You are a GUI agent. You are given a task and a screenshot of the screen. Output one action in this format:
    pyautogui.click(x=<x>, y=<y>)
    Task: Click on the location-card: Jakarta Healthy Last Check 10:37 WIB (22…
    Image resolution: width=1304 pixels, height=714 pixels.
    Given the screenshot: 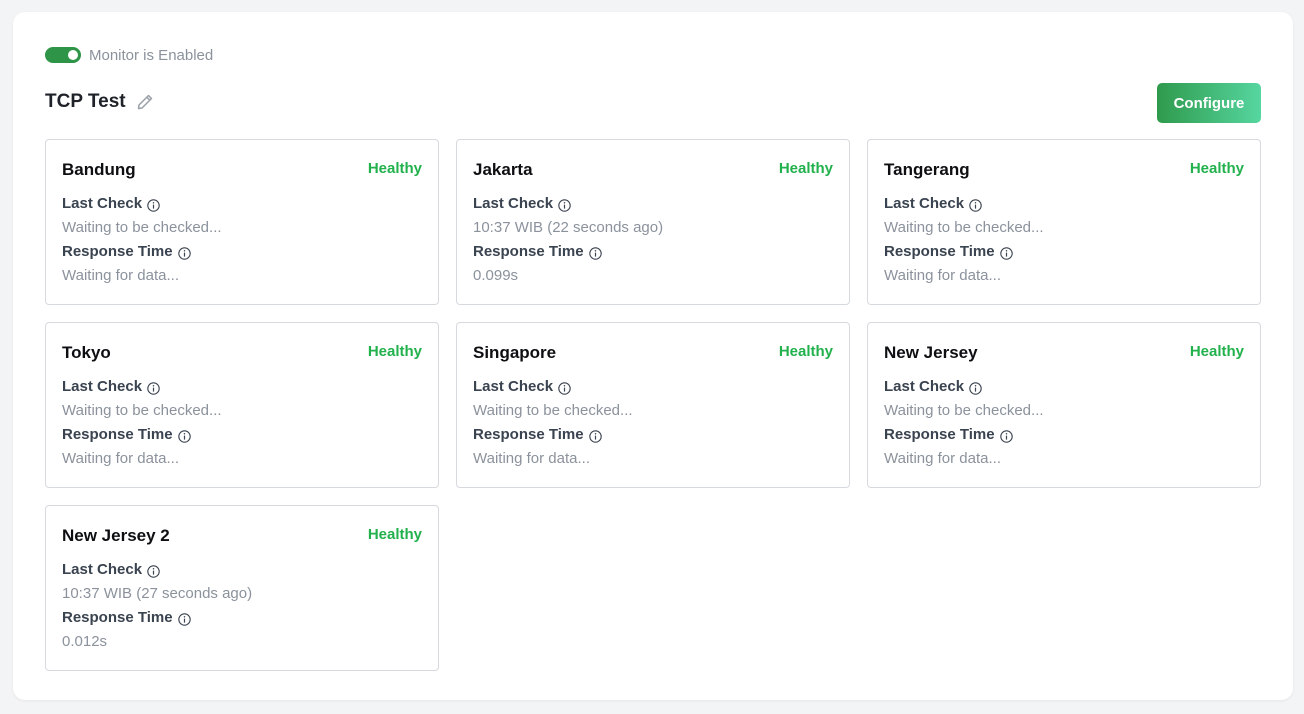 What is the action you would take?
    pyautogui.click(x=653, y=222)
    